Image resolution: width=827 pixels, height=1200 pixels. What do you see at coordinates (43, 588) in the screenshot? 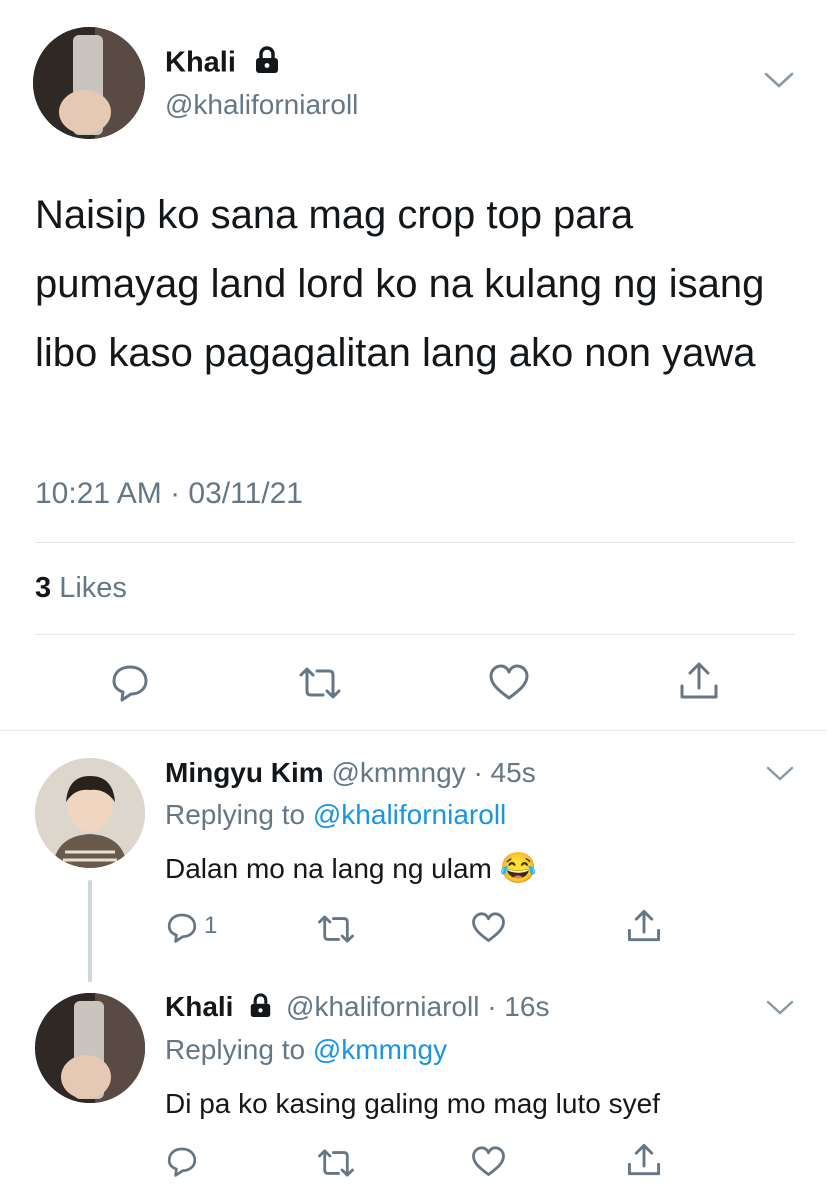
I see `likes-count: 3` at bounding box center [43, 588].